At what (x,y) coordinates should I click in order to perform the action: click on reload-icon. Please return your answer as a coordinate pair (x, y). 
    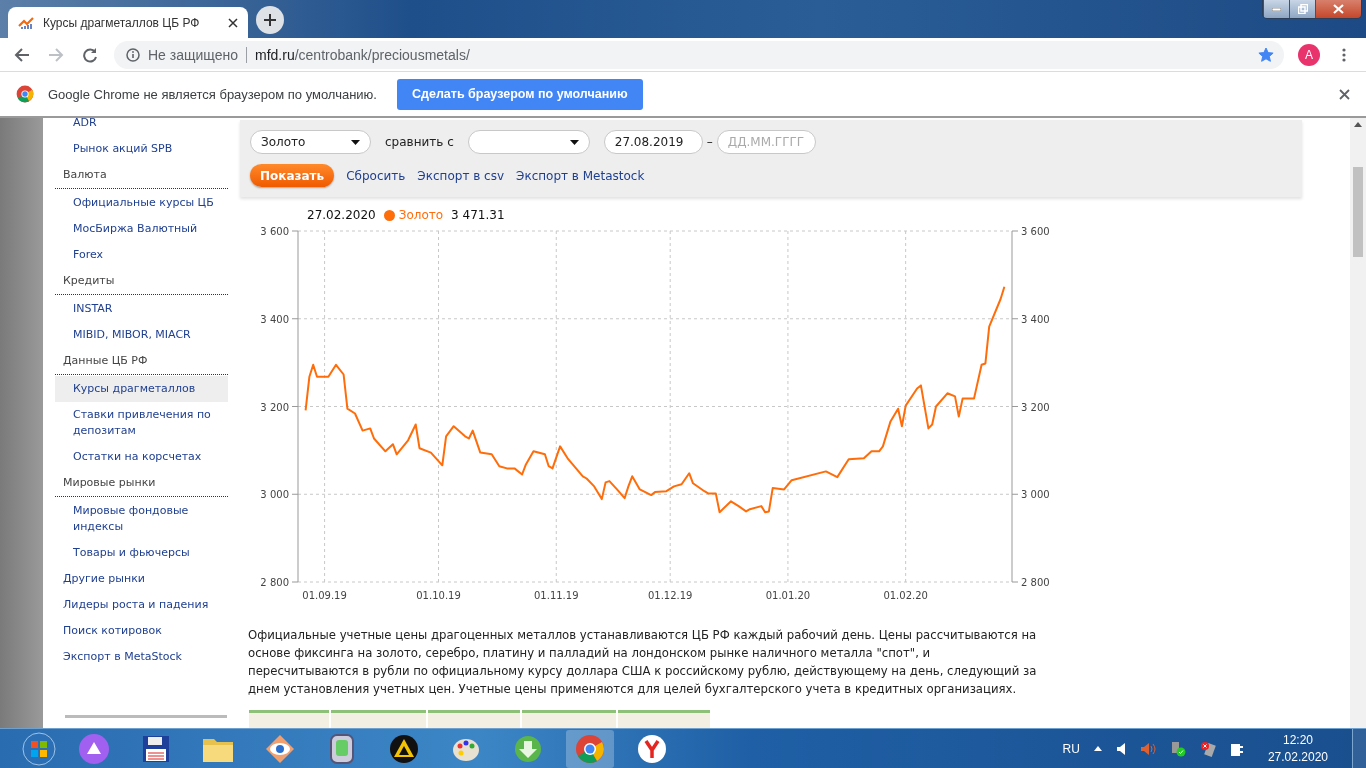
    Looking at the image, I should click on (90, 54).